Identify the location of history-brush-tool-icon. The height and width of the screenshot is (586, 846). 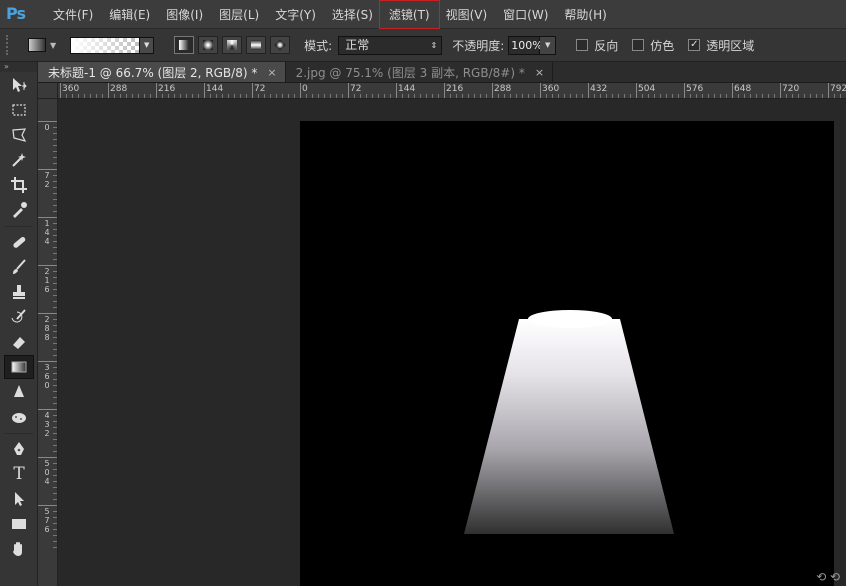
(19, 317).